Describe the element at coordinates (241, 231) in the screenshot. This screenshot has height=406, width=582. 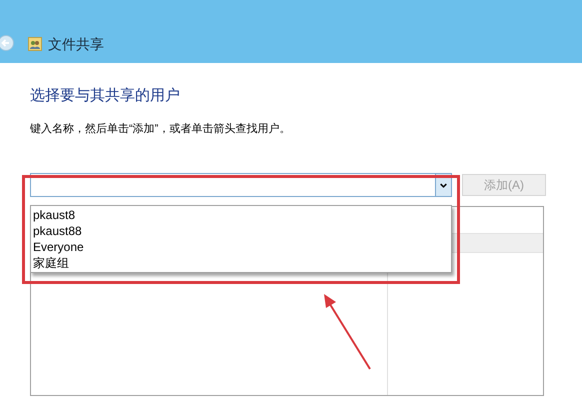
I see `dropdown-option: pkaust88` at that location.